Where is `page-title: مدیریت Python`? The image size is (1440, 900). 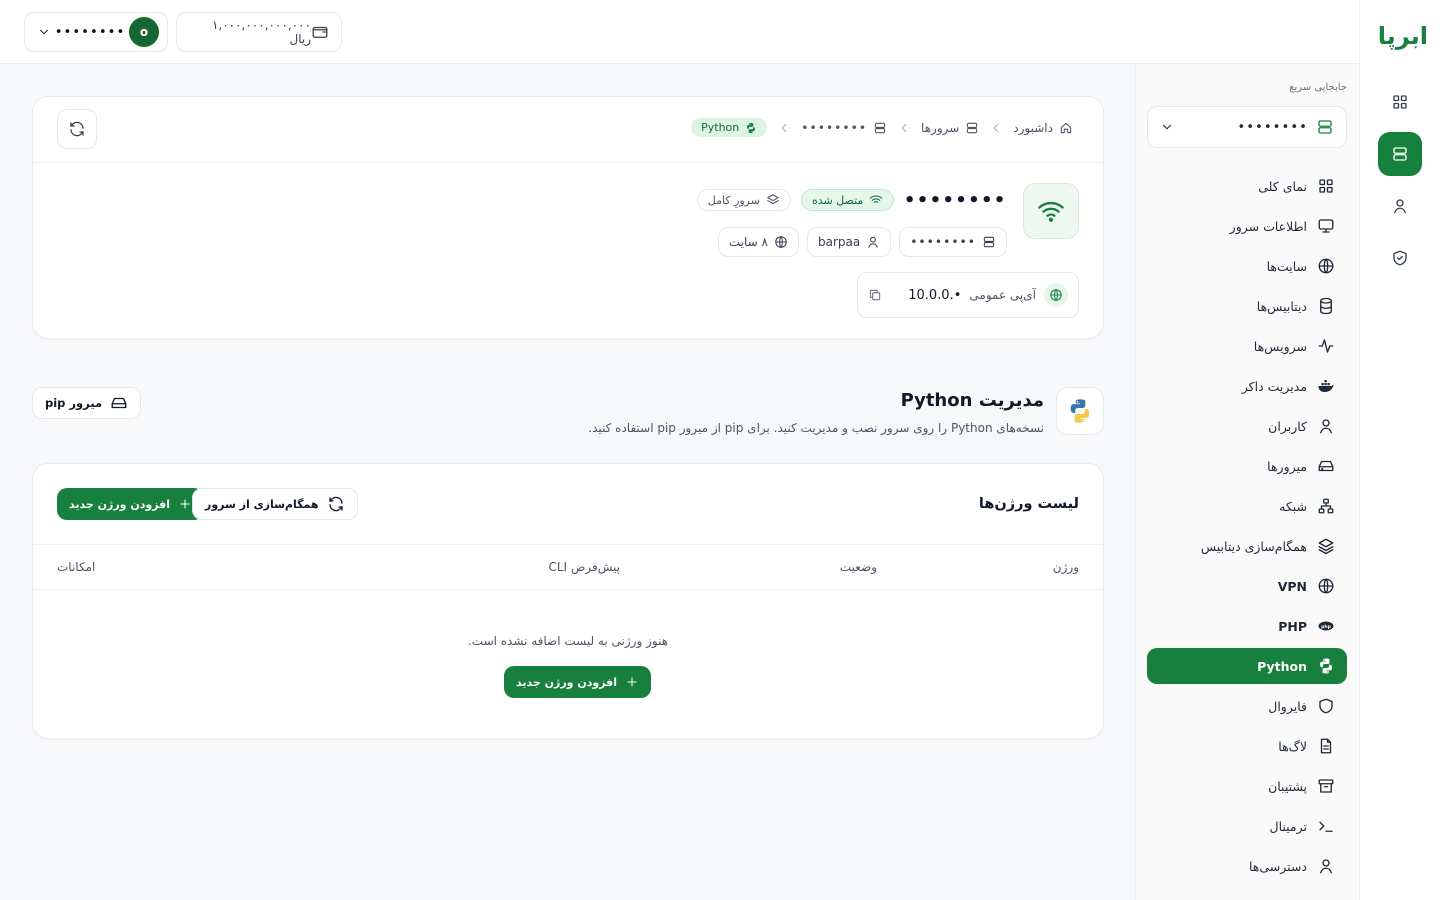
page-title: مدیریت Python is located at coordinates (972, 400).